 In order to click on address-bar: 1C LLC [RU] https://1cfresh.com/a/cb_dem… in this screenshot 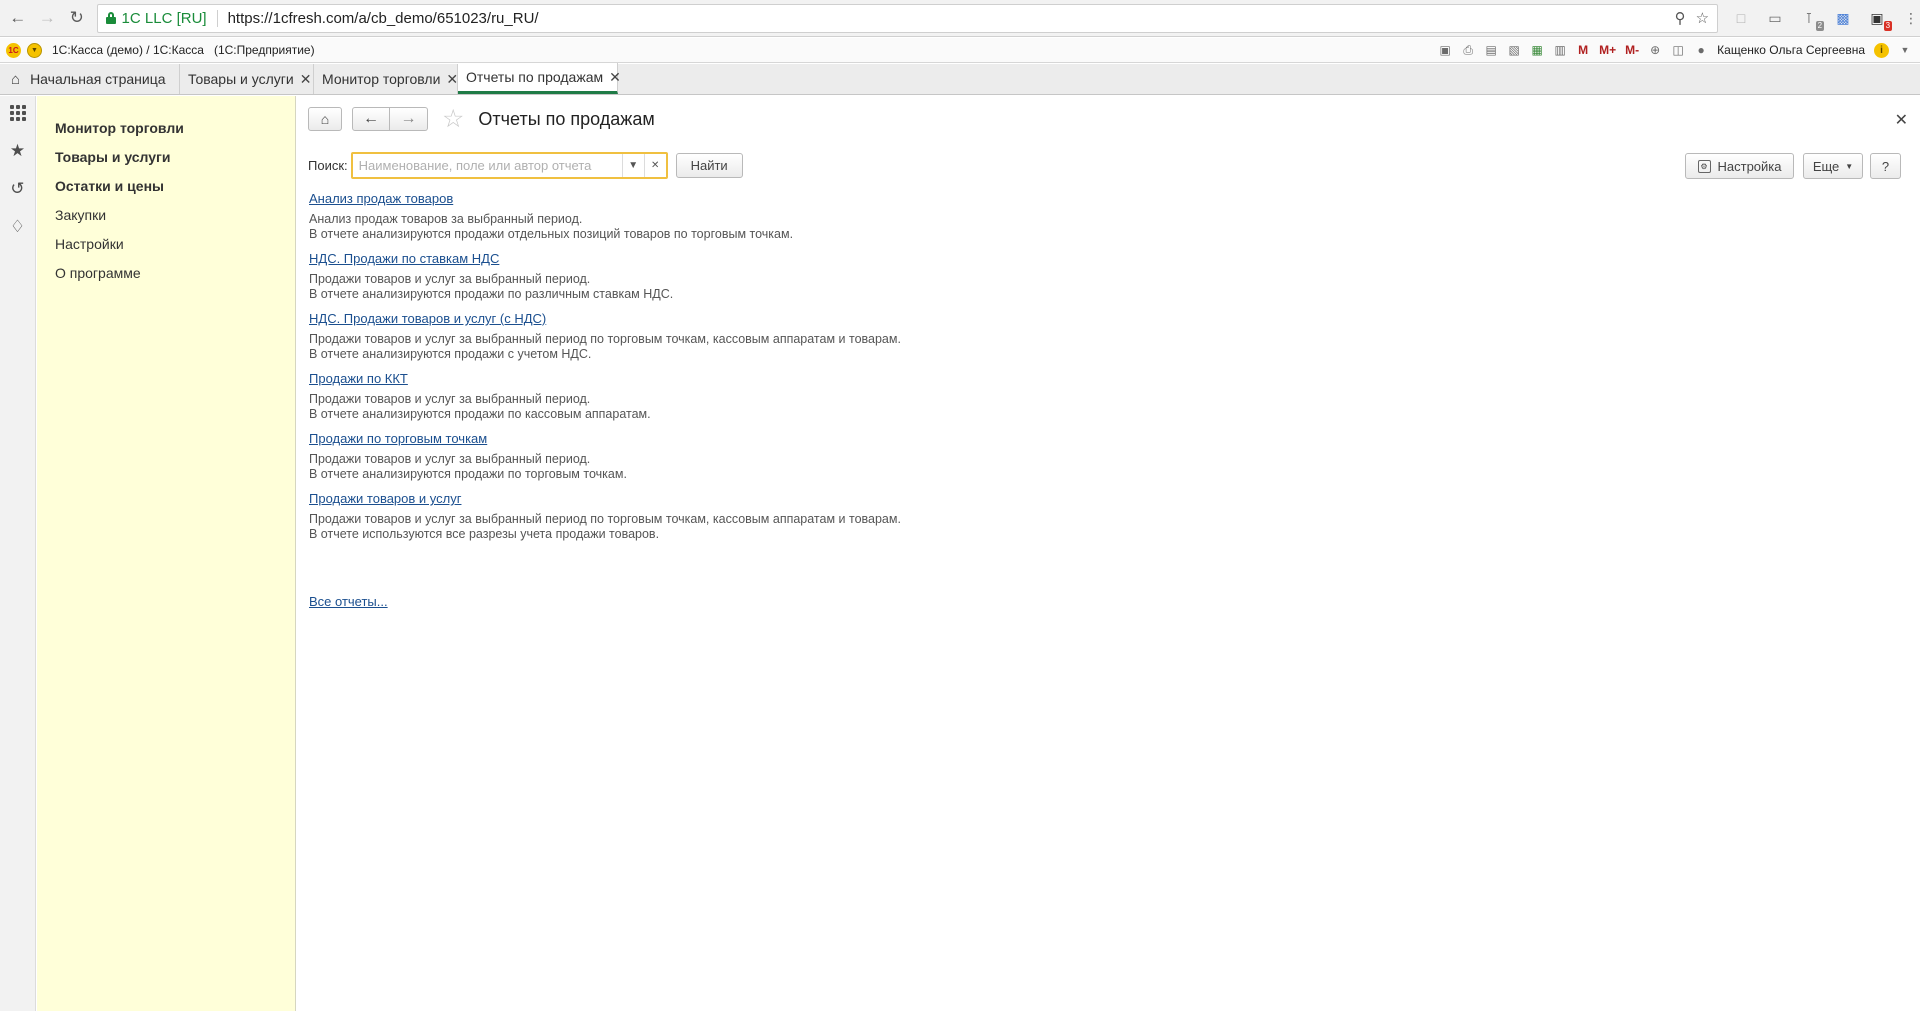, I will do `click(907, 18)`.